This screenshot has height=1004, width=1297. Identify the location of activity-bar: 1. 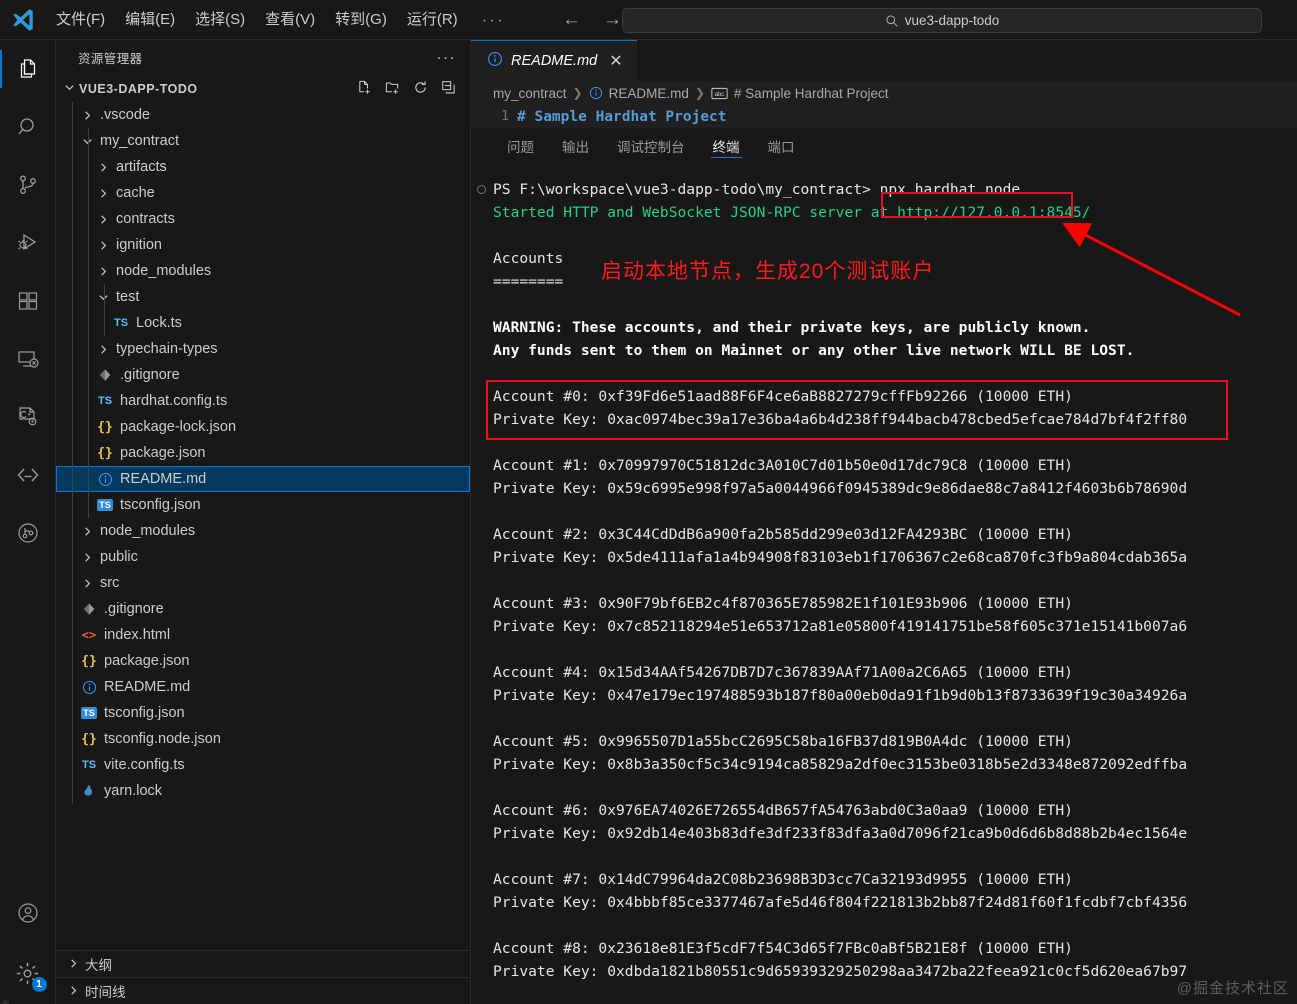
(28, 522).